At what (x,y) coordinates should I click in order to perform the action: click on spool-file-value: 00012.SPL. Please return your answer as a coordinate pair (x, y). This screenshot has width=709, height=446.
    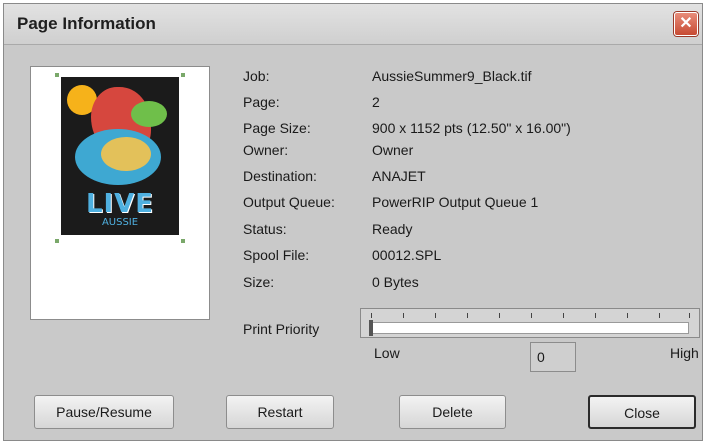
    Looking at the image, I should click on (407, 255).